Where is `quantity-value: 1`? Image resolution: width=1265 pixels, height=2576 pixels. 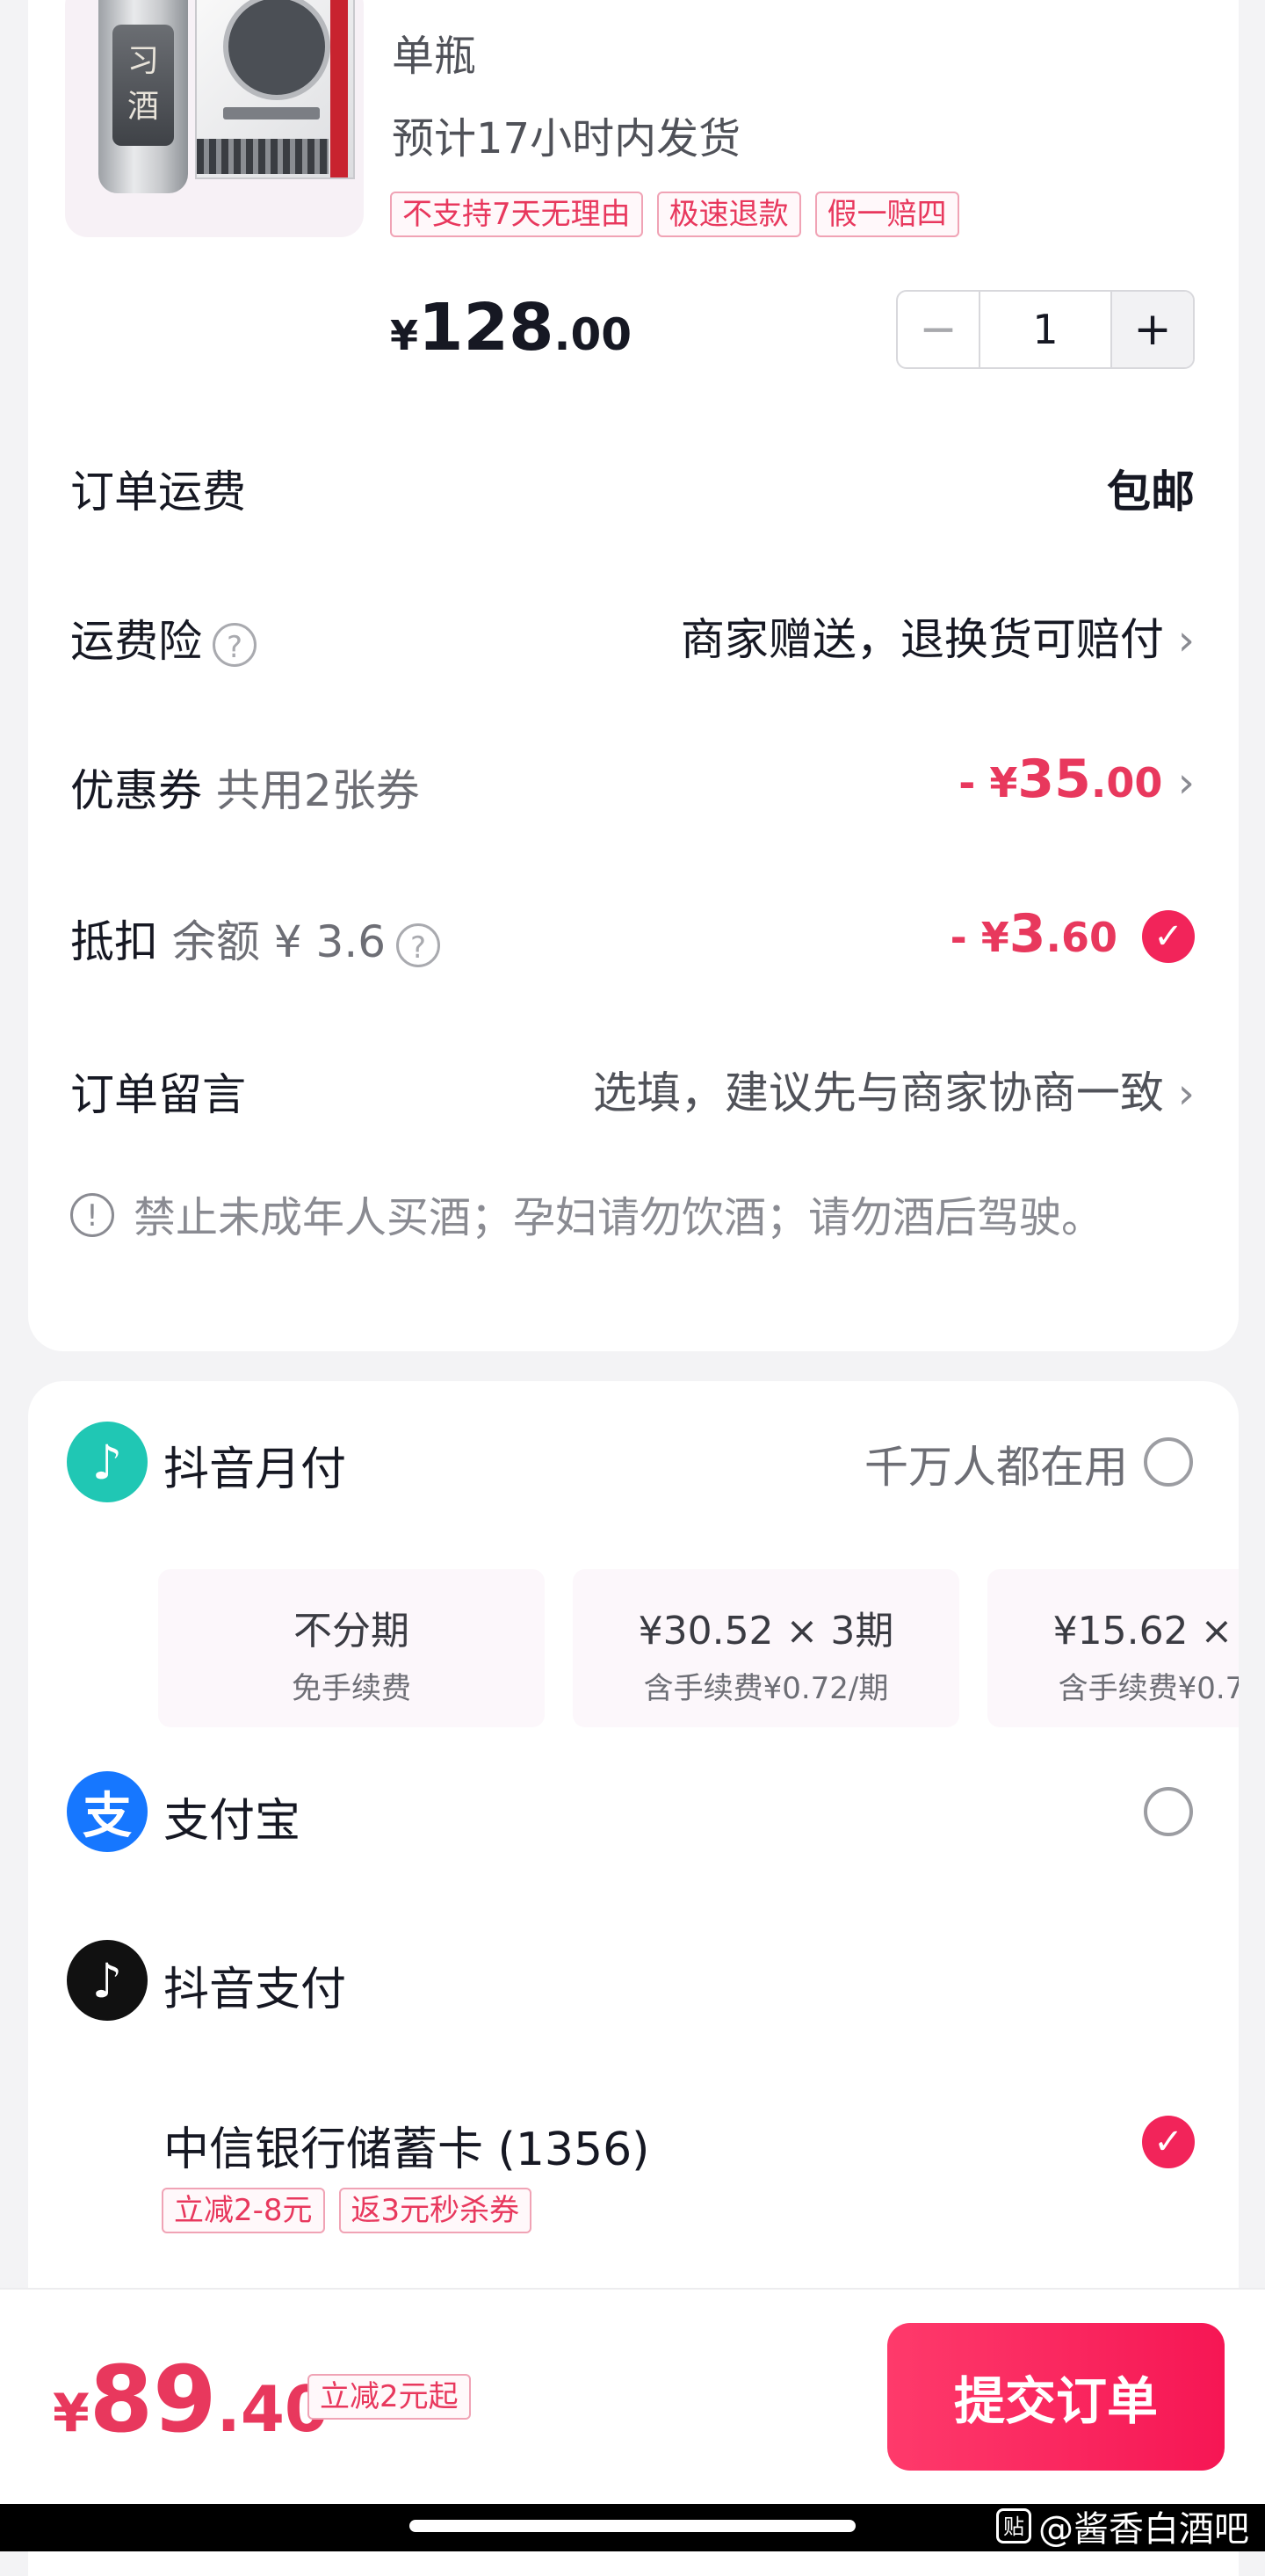
quantity-value: 1 is located at coordinates (1045, 329).